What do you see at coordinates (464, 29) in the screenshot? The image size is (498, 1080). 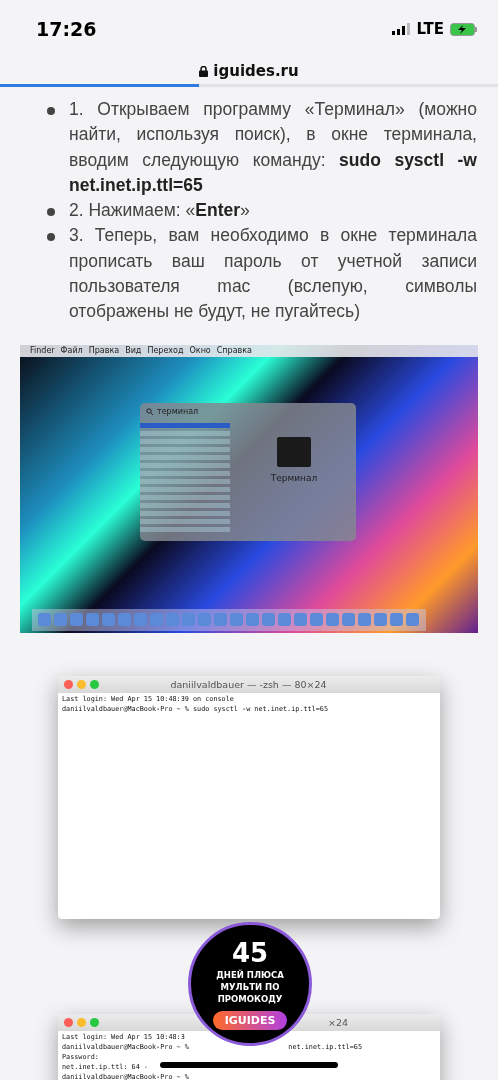 I see `battery-charging-icon` at bounding box center [464, 29].